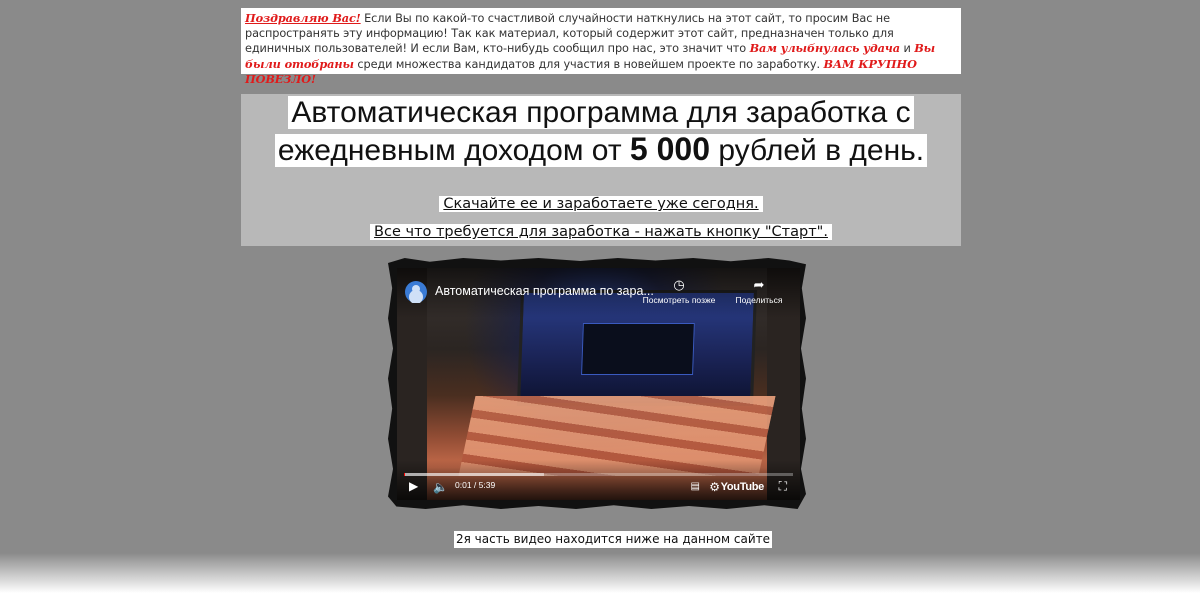 The width and height of the screenshot is (1200, 593). Describe the element at coordinates (440, 487) in the screenshot. I see `volume-icon: 🔈` at that location.